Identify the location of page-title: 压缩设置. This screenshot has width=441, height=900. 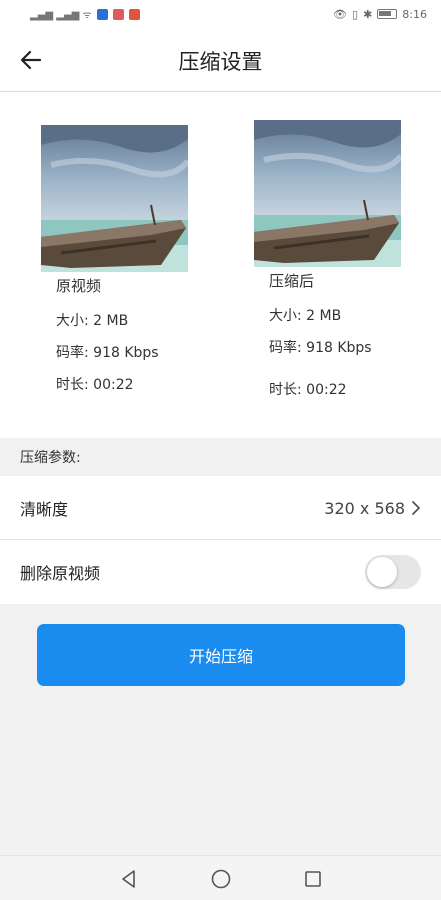
(220, 62).